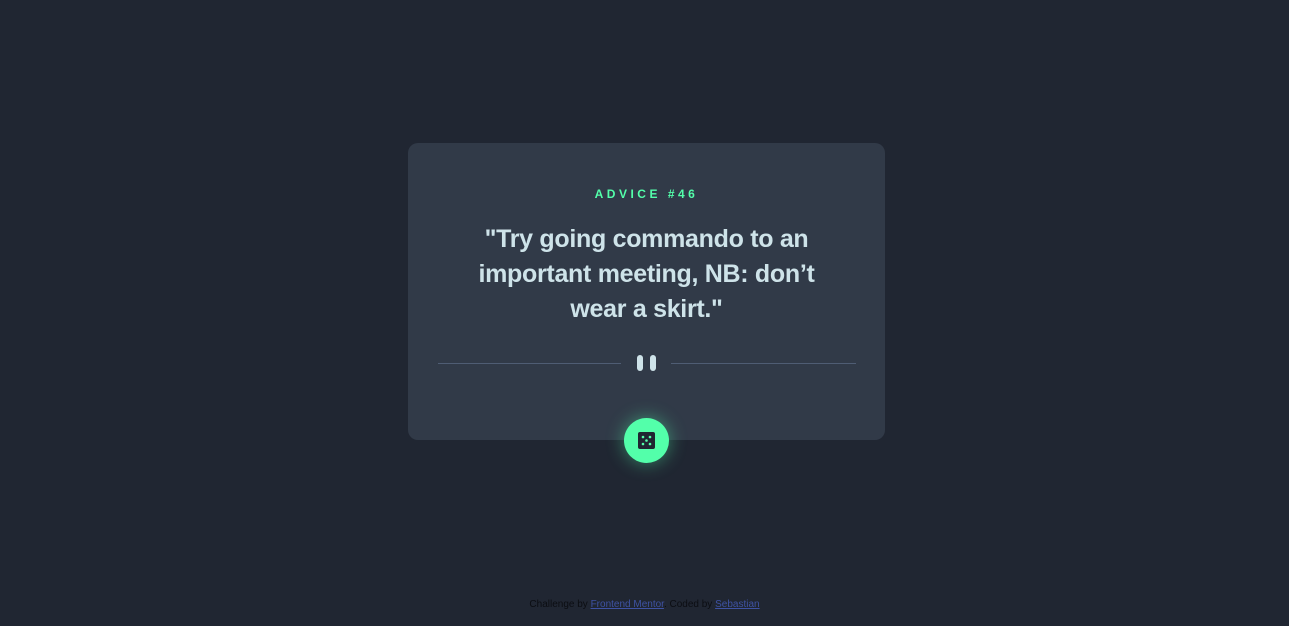  I want to click on pause-bar-right, so click(653, 363).